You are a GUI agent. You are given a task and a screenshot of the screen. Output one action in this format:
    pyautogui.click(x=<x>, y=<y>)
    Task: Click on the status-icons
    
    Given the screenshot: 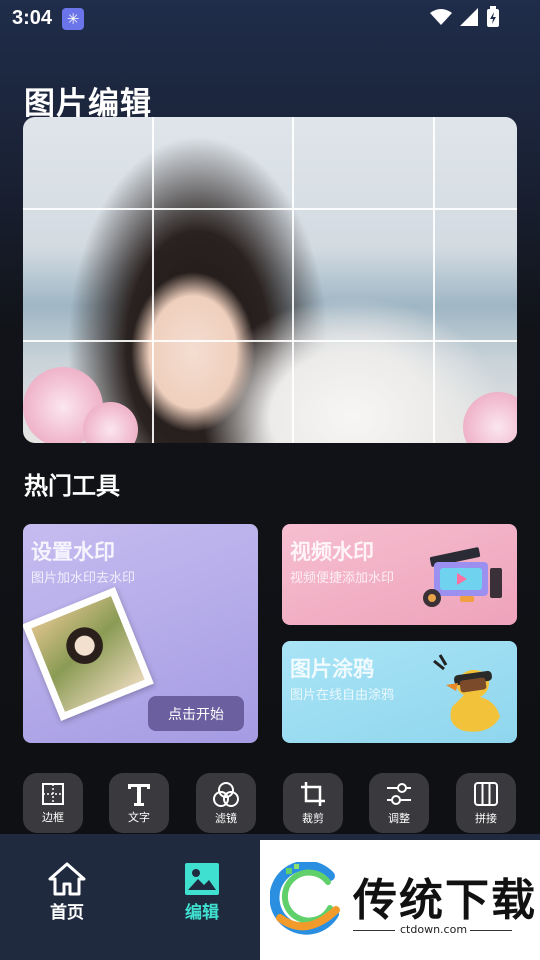 What is the action you would take?
    pyautogui.click(x=465, y=17)
    